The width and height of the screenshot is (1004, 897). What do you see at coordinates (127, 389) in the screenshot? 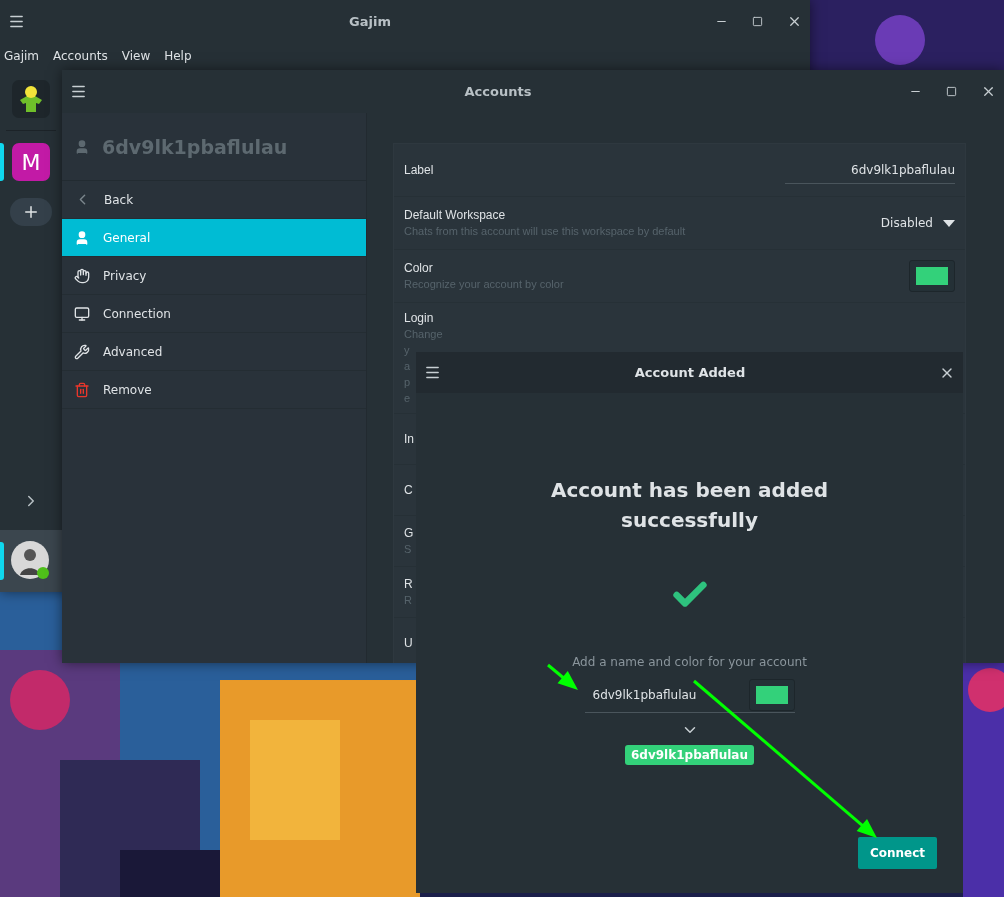
I see `nav-label: Remove` at bounding box center [127, 389].